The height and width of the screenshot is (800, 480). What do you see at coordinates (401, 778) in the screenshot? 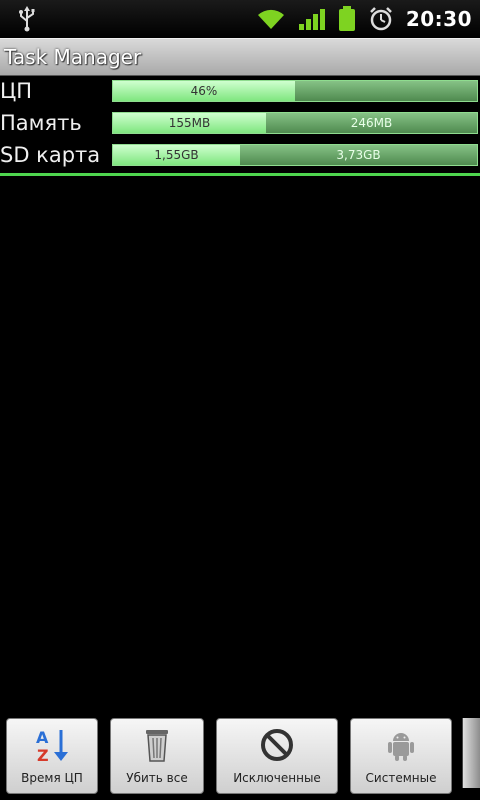
I see `system-label: Системные` at bounding box center [401, 778].